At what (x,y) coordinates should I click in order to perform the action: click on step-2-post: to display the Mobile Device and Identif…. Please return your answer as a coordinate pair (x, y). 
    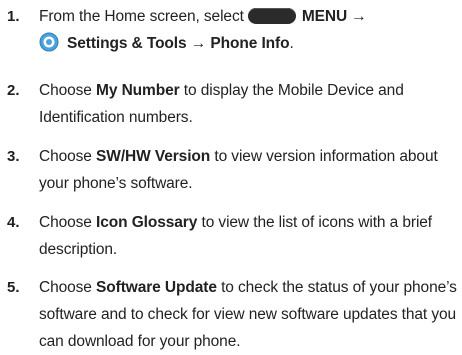
    Looking at the image, I should click on (221, 104).